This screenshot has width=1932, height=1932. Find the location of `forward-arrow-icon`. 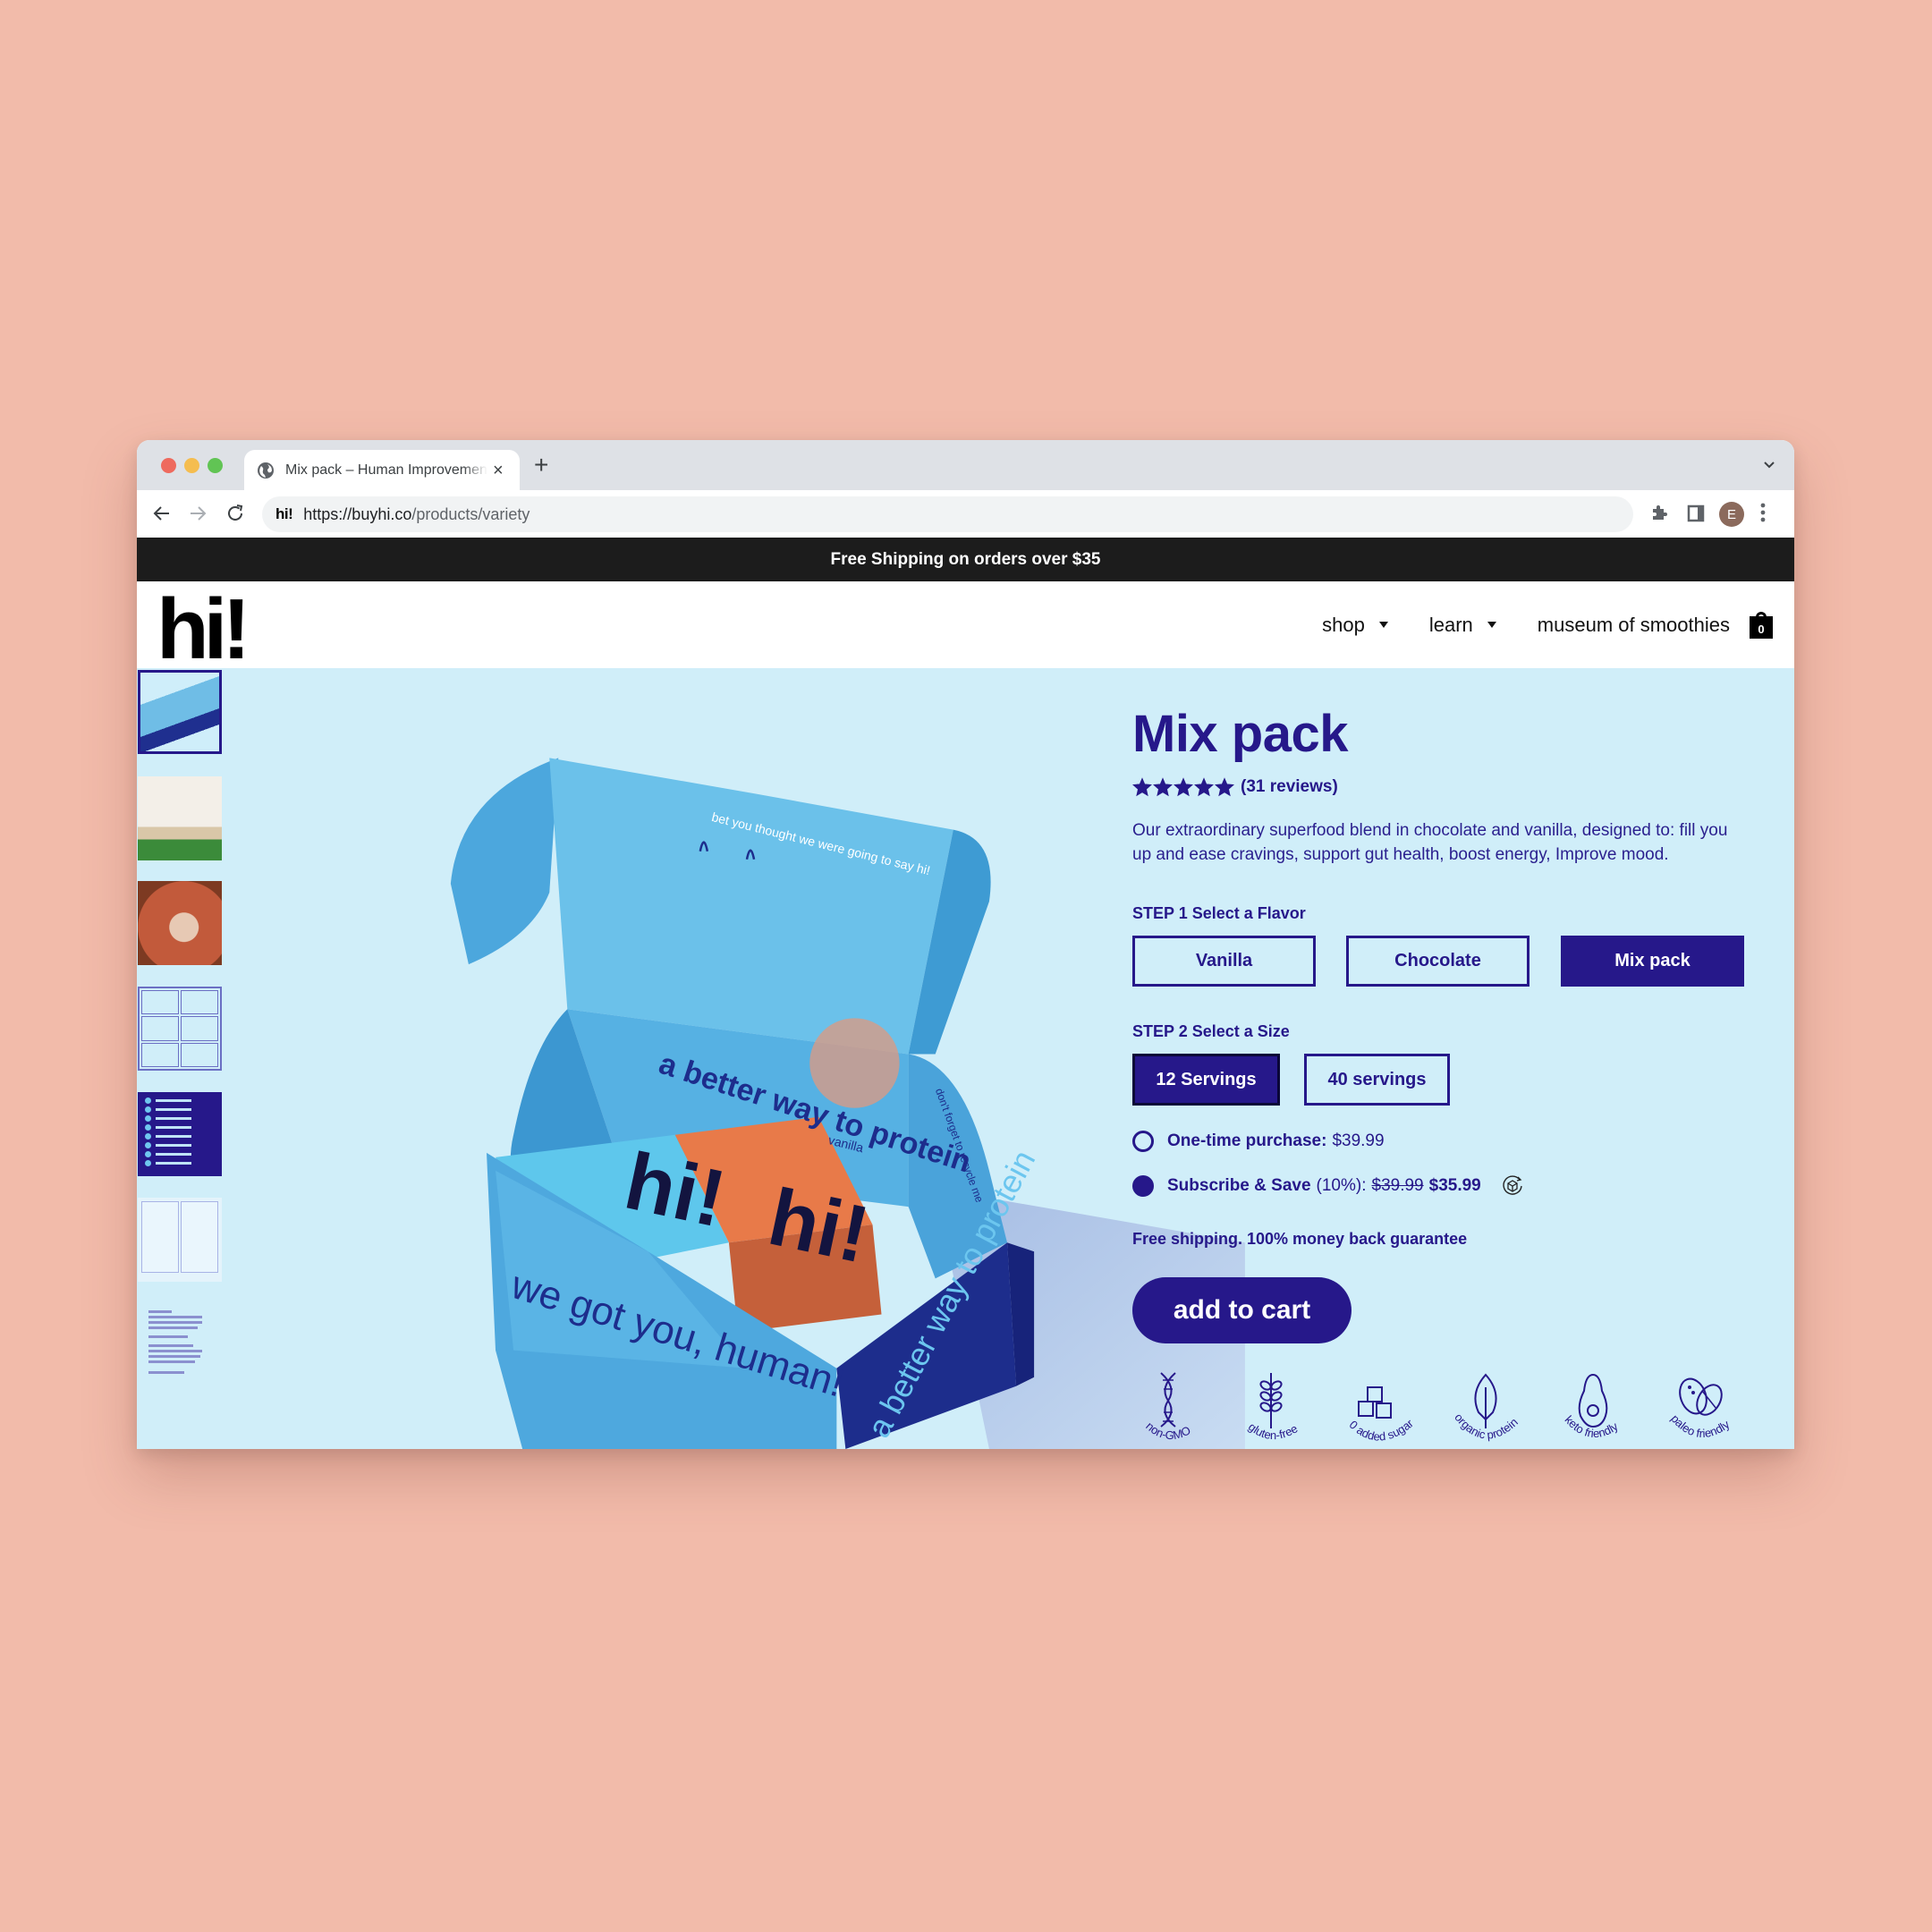

forward-arrow-icon is located at coordinates (197, 513).